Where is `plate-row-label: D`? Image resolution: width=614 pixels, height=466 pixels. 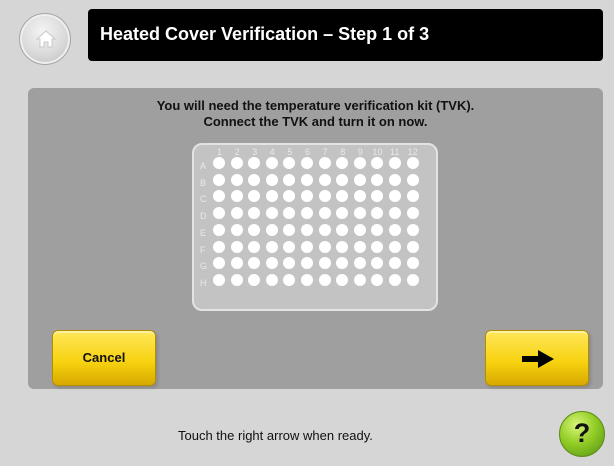 plate-row-label: D is located at coordinates (203, 216).